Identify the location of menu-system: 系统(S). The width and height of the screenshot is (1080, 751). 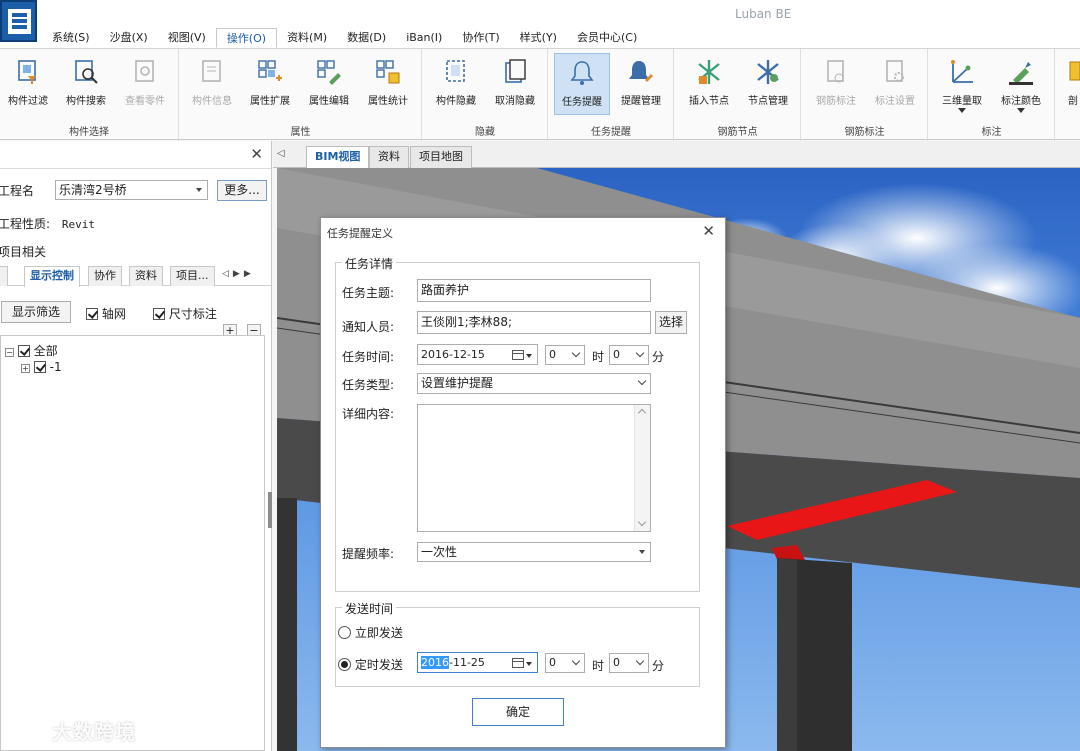
(71, 38).